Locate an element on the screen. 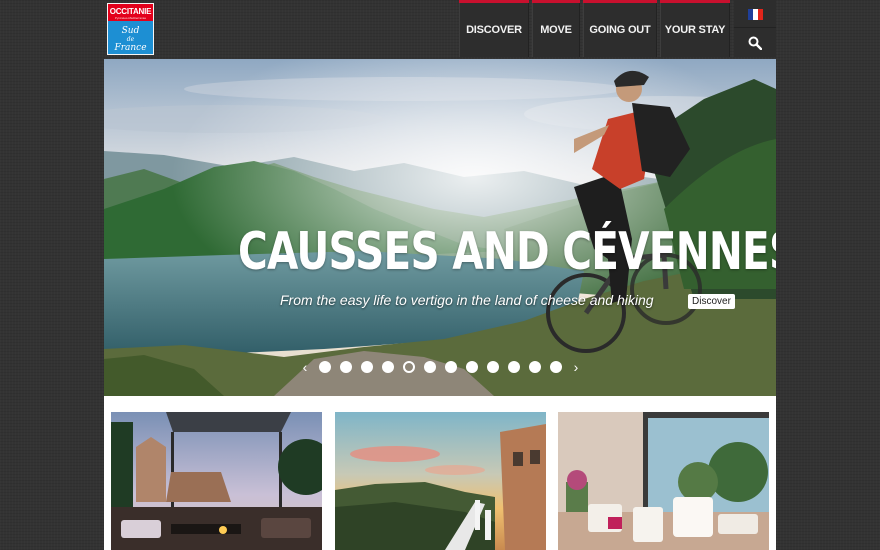 The width and height of the screenshot is (880, 550). utility-column is located at coordinates (755, 28).